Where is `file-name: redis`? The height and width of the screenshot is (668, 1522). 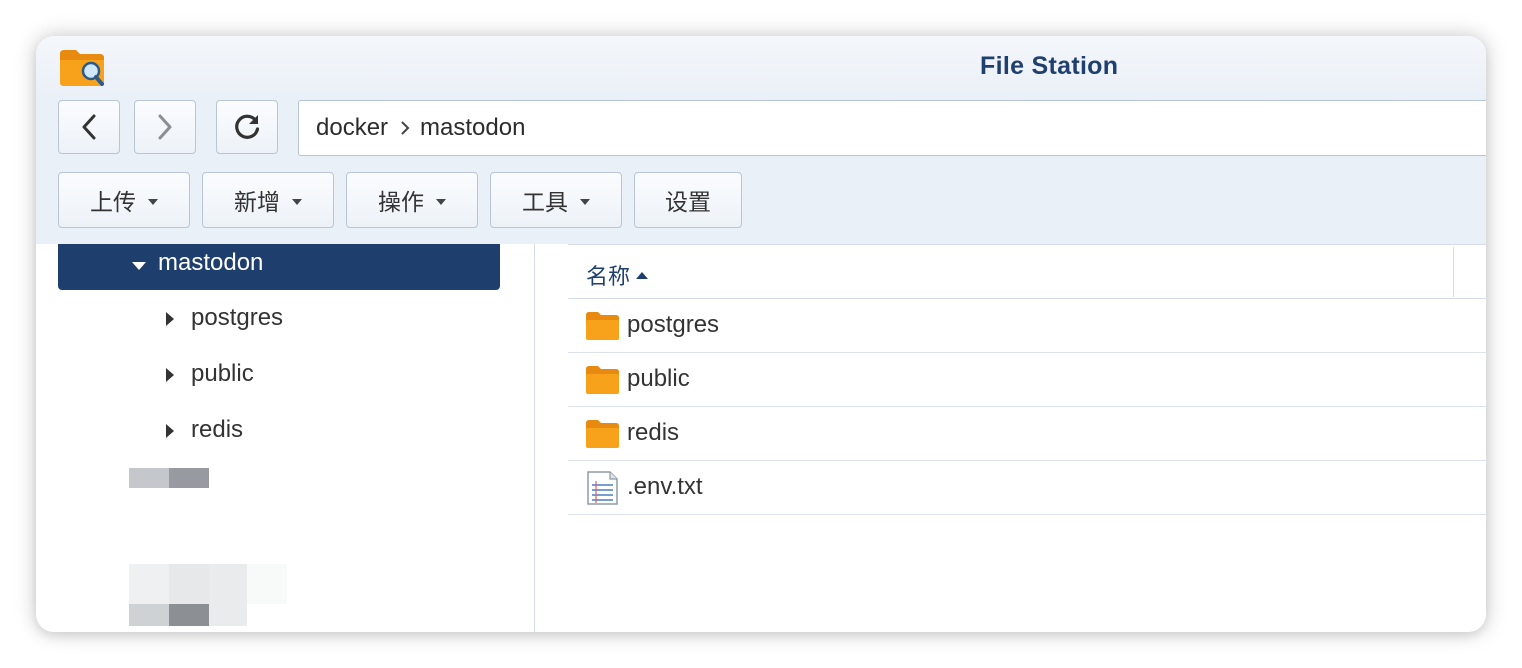 file-name: redis is located at coordinates (653, 432).